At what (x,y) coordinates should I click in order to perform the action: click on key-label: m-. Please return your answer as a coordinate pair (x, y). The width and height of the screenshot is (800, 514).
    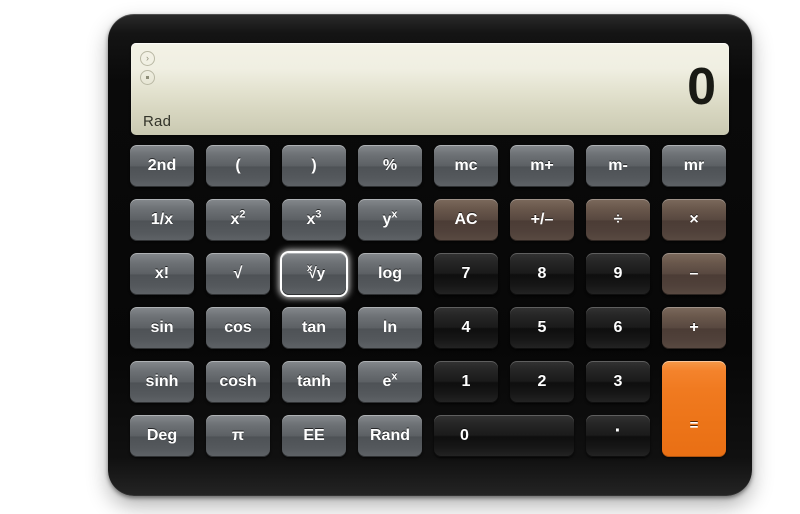
    Looking at the image, I should click on (618, 165).